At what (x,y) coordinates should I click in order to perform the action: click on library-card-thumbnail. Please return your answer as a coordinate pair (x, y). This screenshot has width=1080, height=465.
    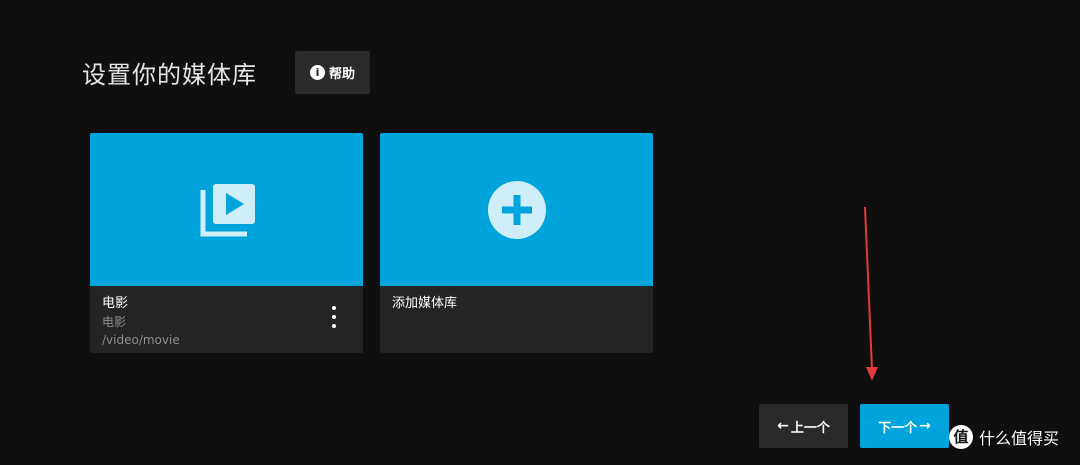
    Looking at the image, I should click on (226, 209).